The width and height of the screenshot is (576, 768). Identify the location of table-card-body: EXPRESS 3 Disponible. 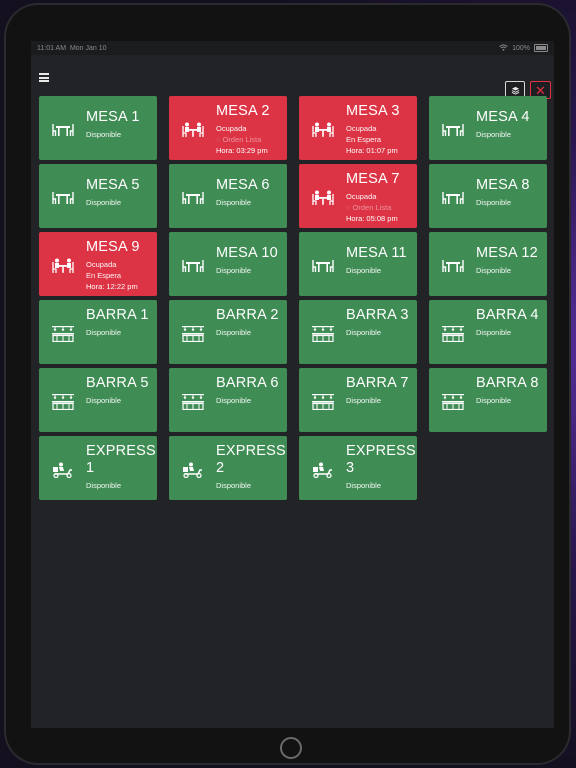
(381, 466).